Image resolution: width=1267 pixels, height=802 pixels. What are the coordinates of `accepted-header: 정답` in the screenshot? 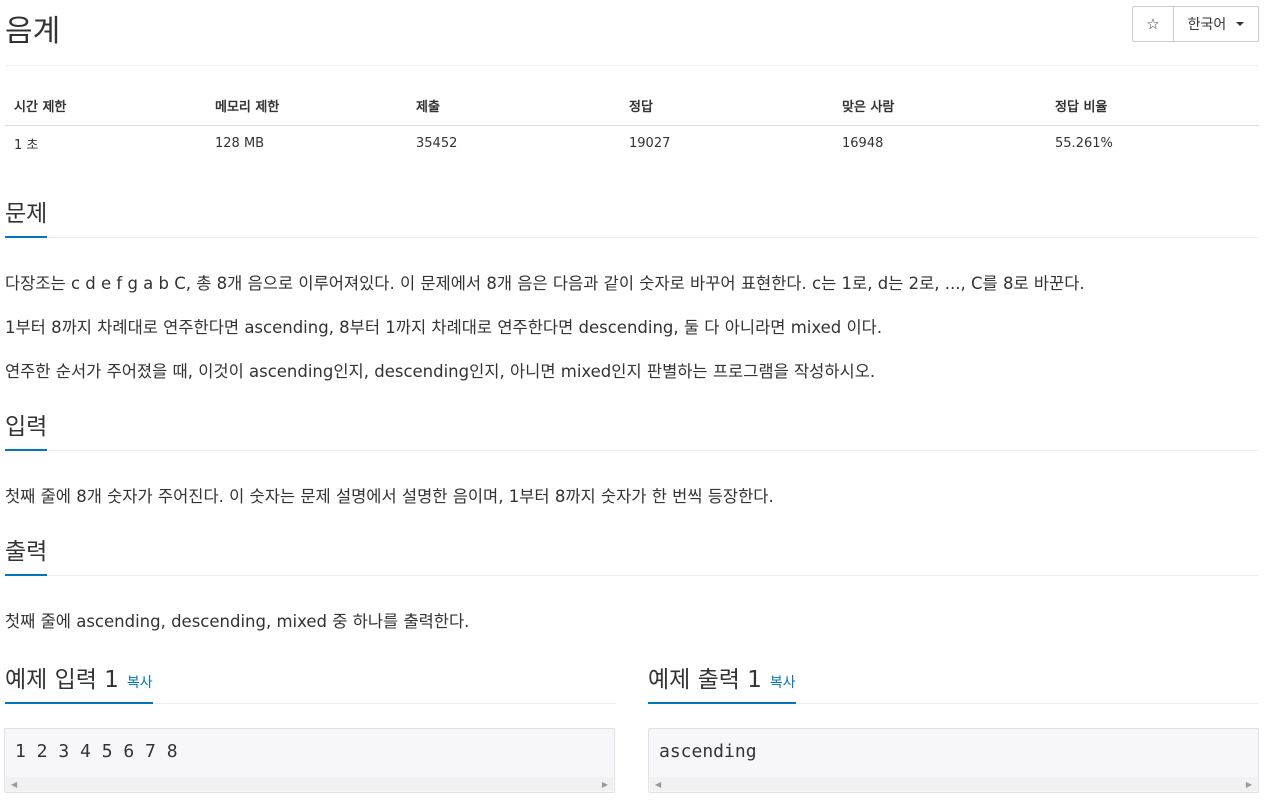 It's located at (726, 106).